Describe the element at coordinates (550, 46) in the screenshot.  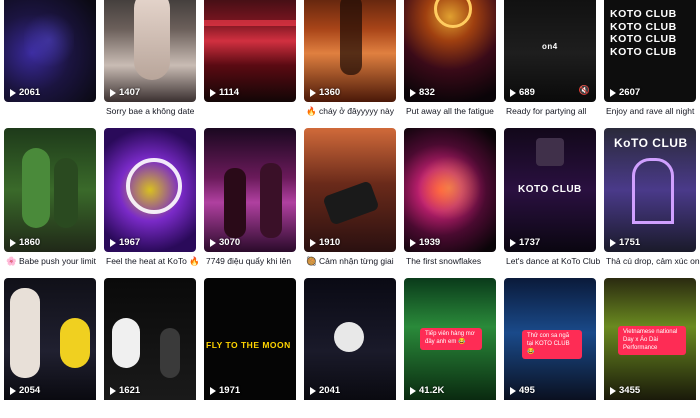
I see `overlay-text: on4` at that location.